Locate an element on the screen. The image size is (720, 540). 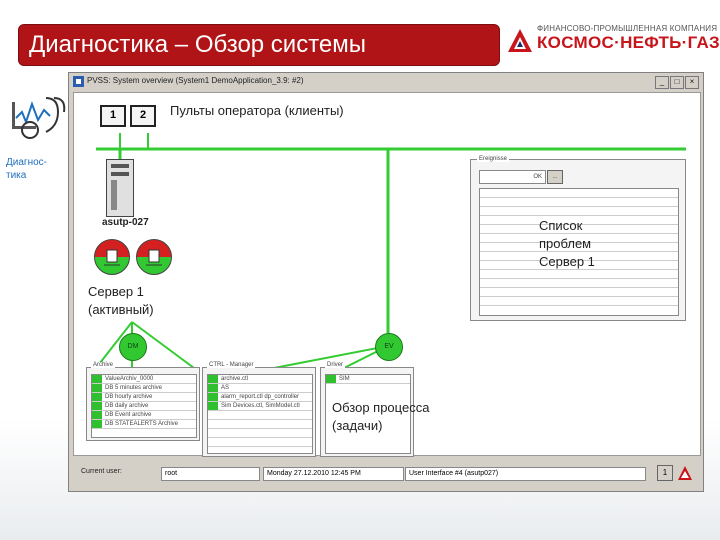
server-label: Сервер 1 (активный) is located at coordinates (121, 301).